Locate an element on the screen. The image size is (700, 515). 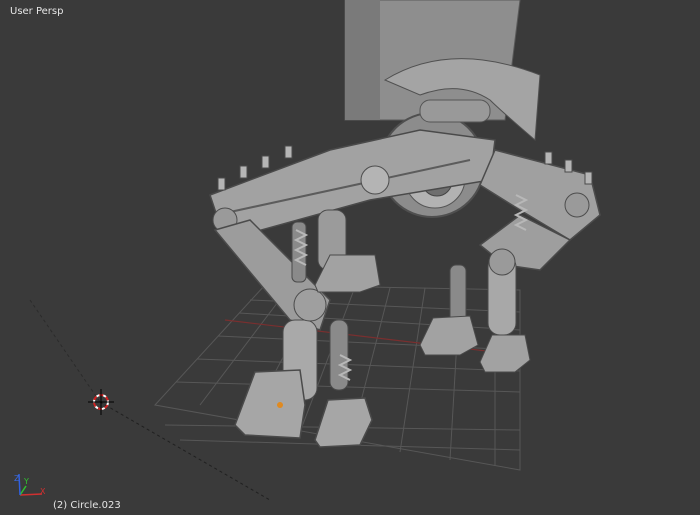
view-name-label: User Persp is located at coordinates (37, 11).